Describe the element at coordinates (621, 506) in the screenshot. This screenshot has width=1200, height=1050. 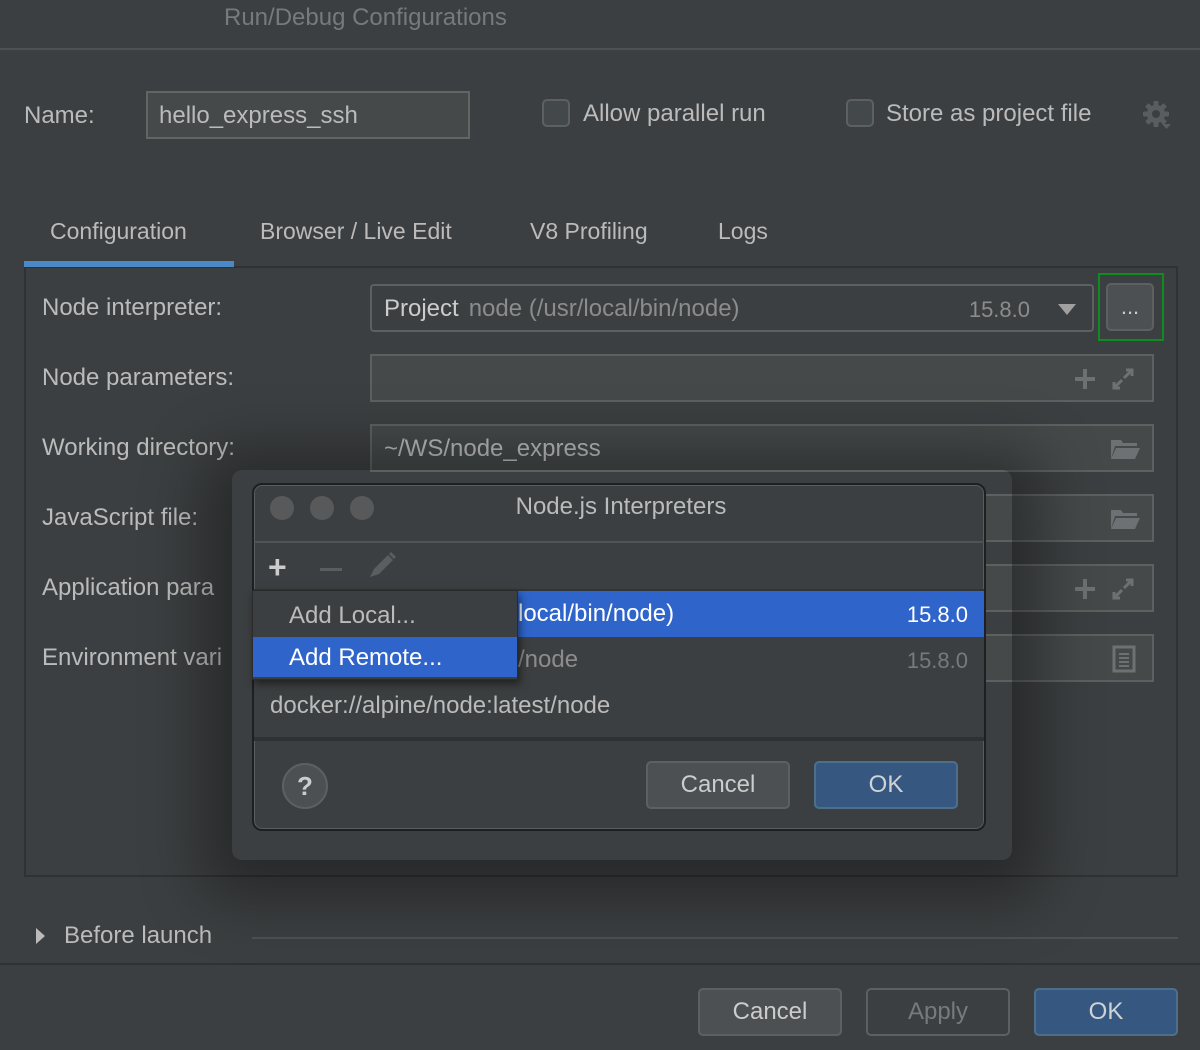
I see `dialog-title: Node.js Interpreters` at that location.